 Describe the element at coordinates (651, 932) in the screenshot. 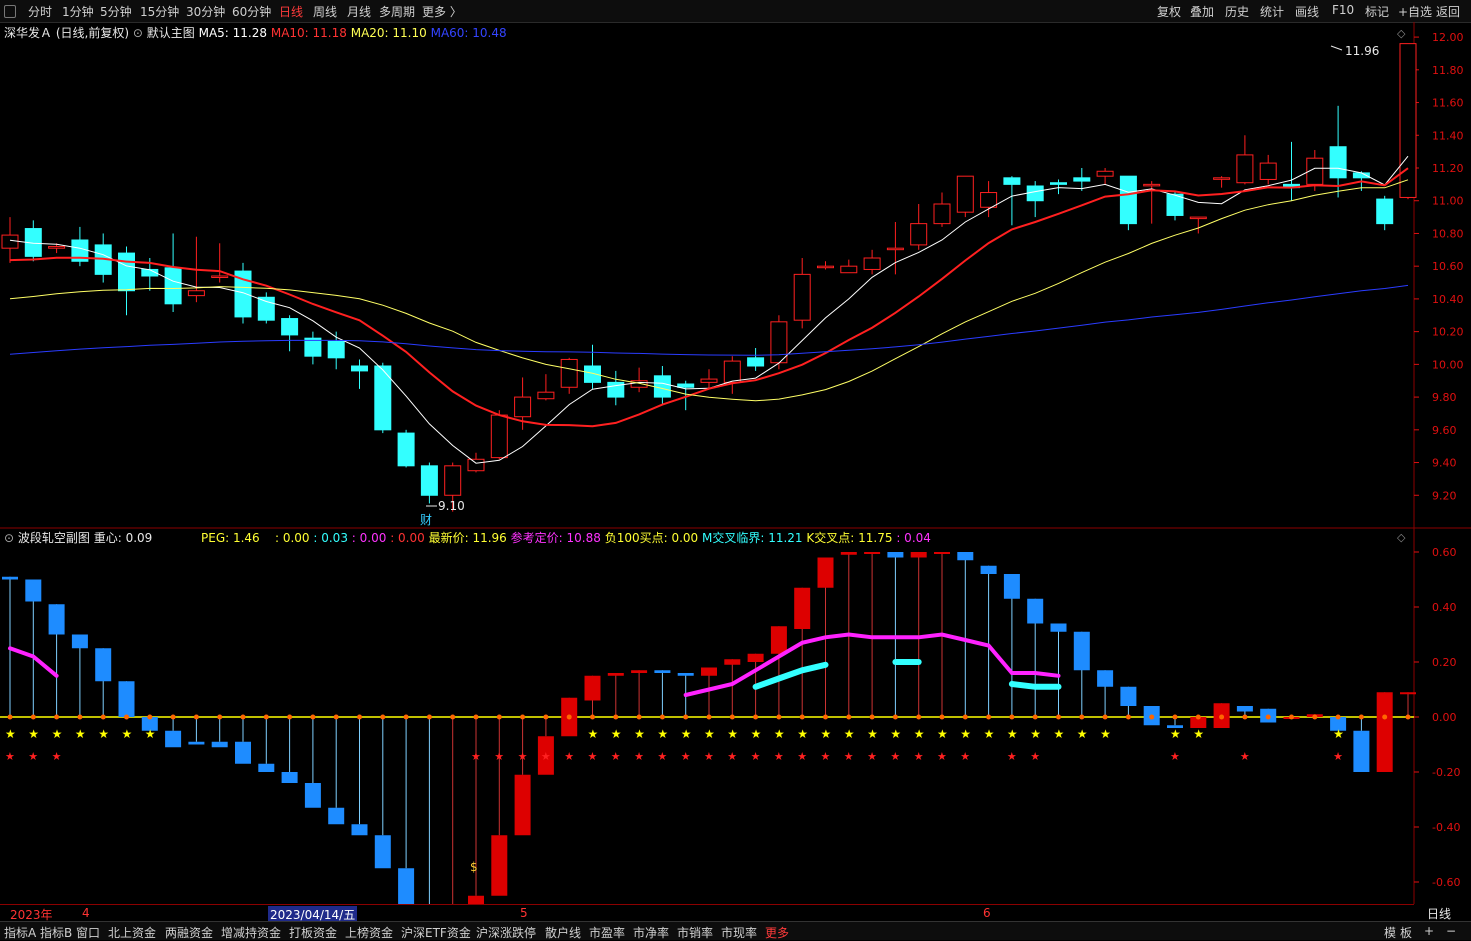

I see `indicator-tab-12: 市净率` at that location.